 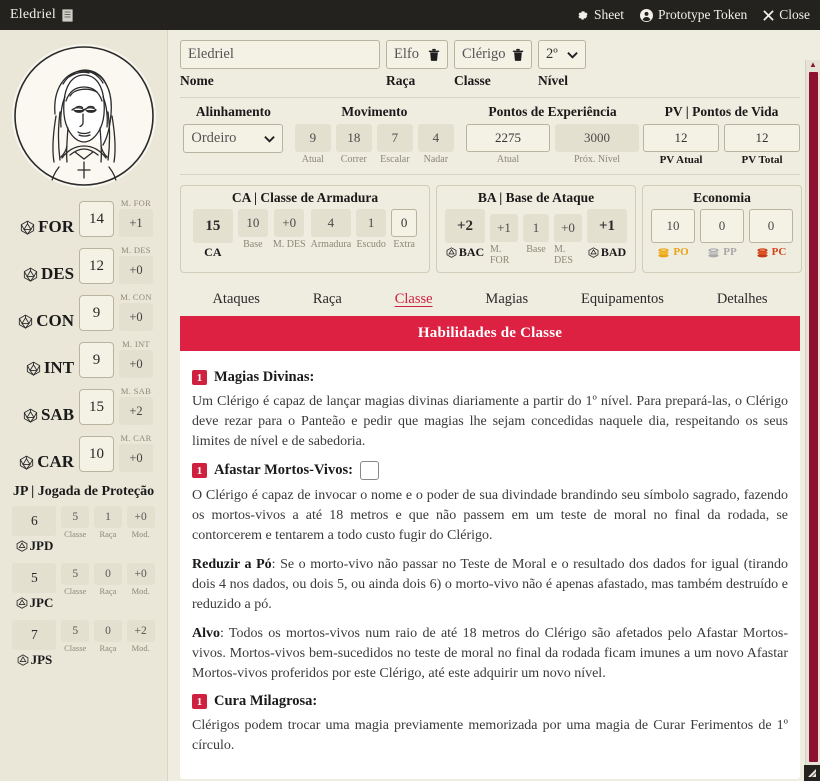 I want to click on avatar, so click(x=84, y=116).